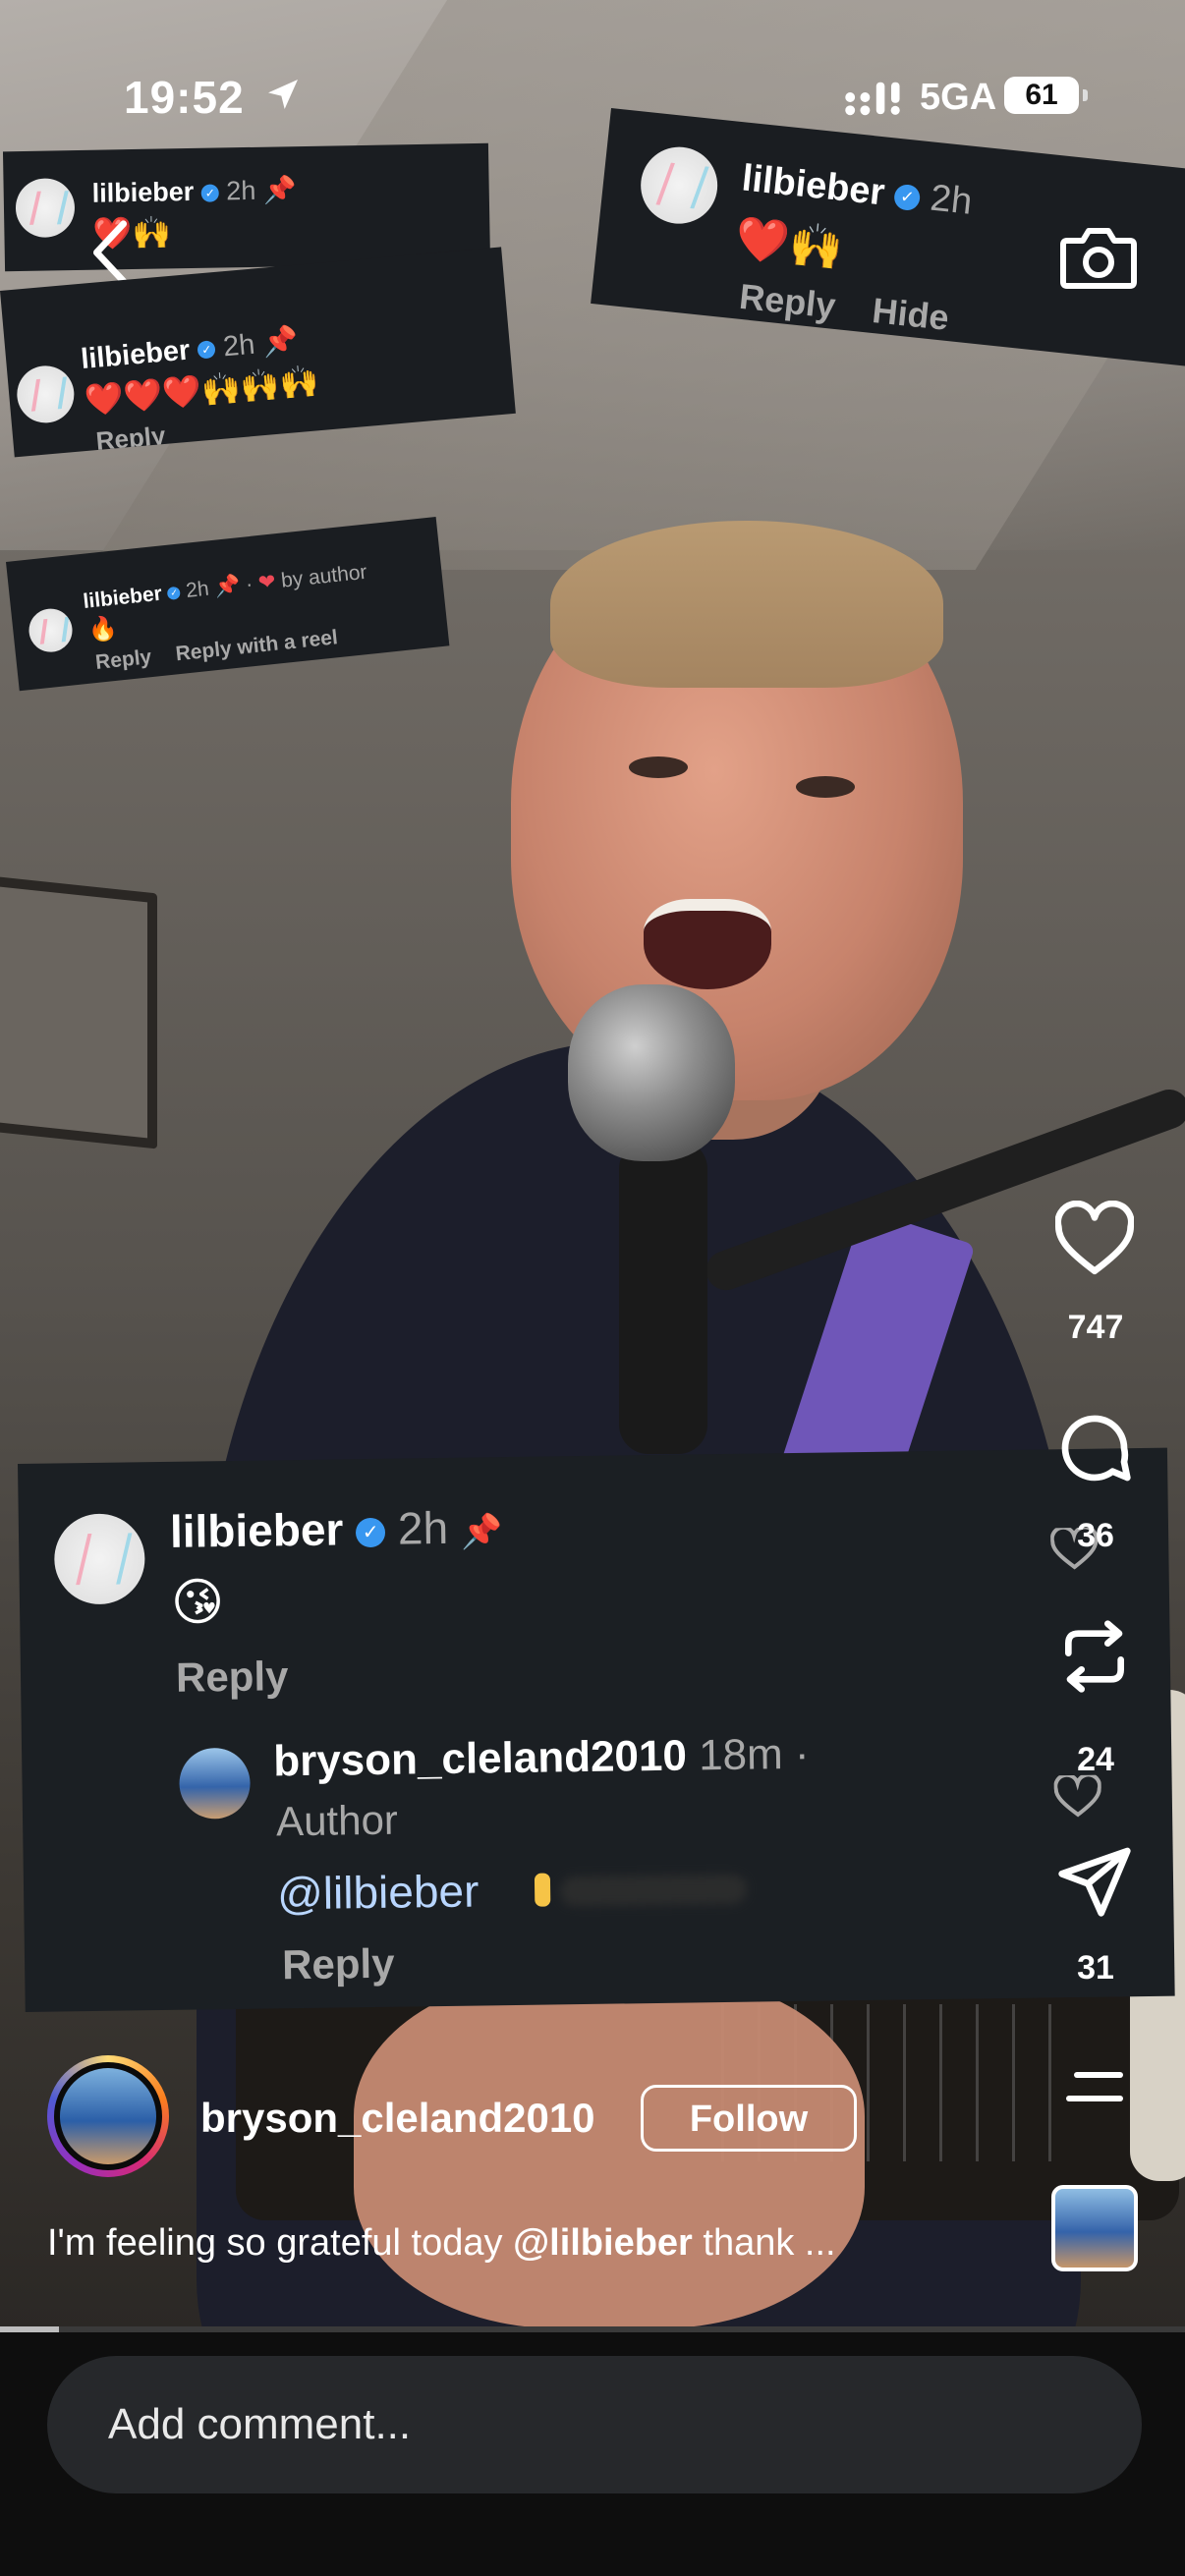 Image resolution: width=1185 pixels, height=2576 pixels. Describe the element at coordinates (749, 2118) in the screenshot. I see `follow-button: Follow` at that location.